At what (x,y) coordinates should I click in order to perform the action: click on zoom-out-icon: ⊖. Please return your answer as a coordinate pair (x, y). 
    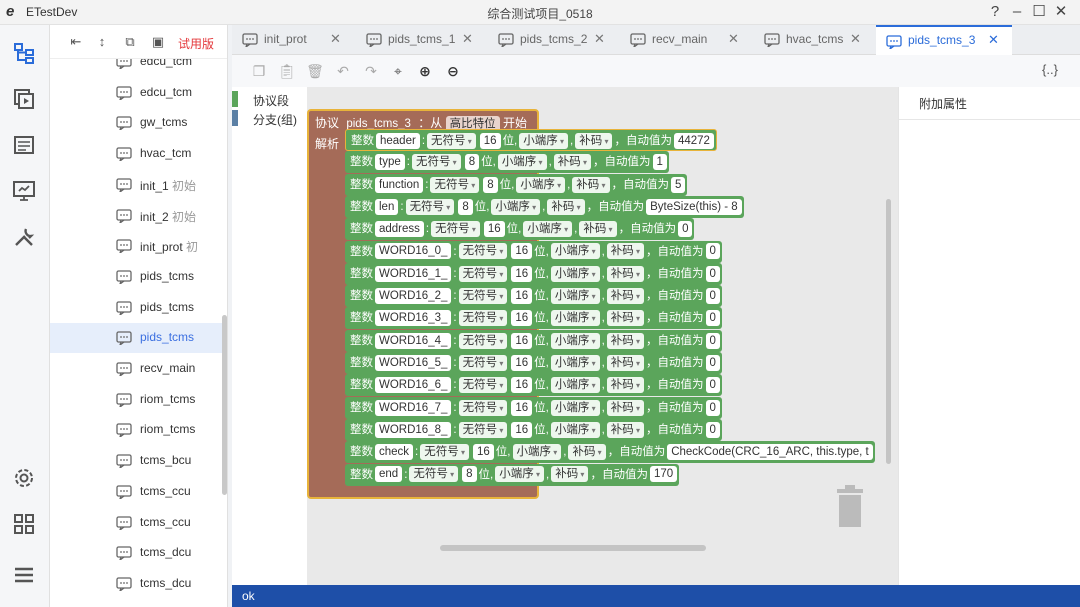
    Looking at the image, I should click on (453, 71).